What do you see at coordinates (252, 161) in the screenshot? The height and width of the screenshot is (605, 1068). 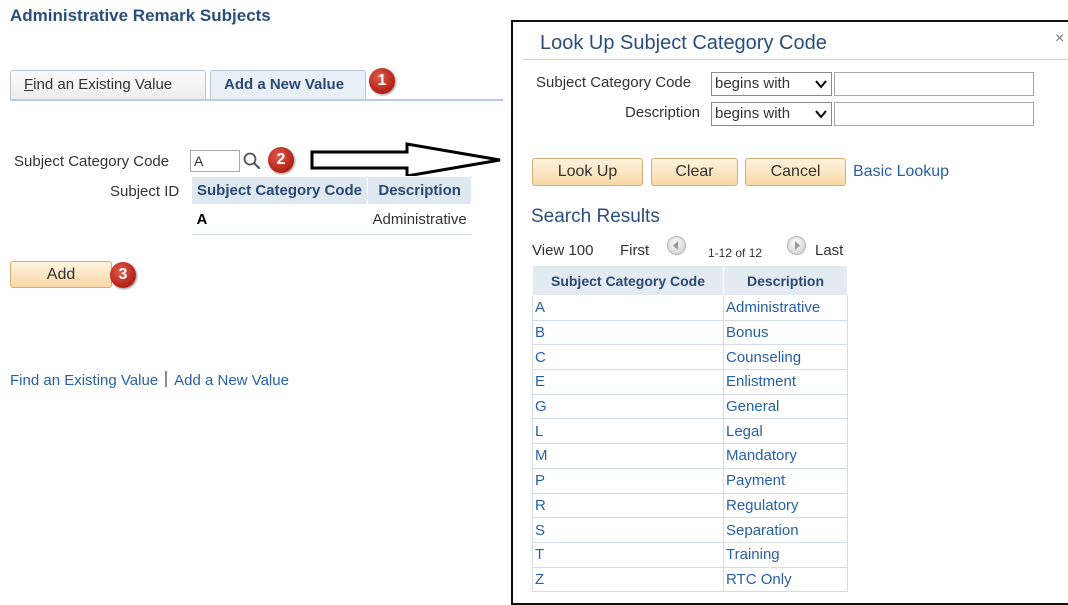 I see `search-icon` at bounding box center [252, 161].